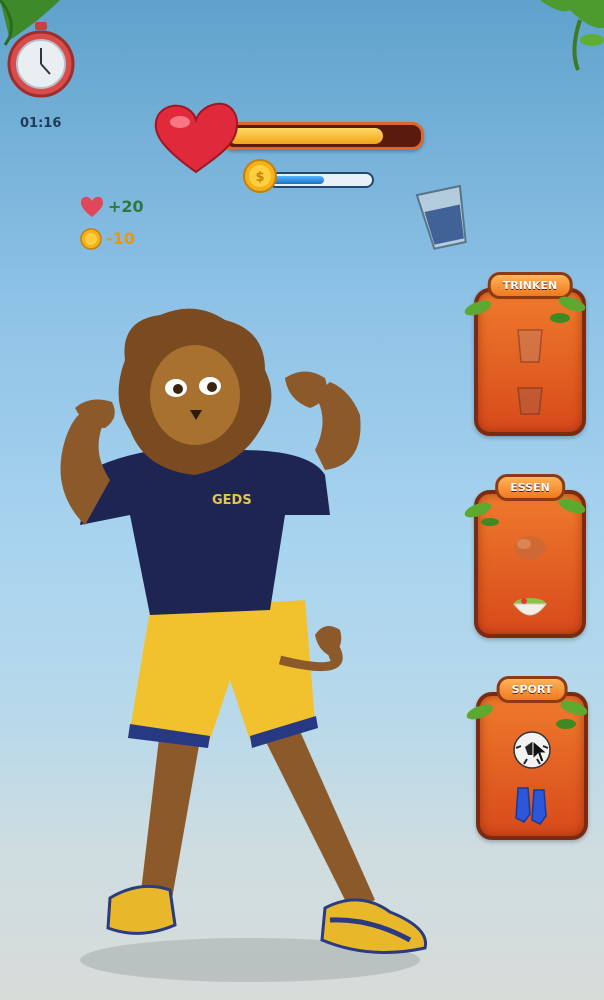  What do you see at coordinates (196, 138) in the screenshot?
I see `heart-icon` at bounding box center [196, 138].